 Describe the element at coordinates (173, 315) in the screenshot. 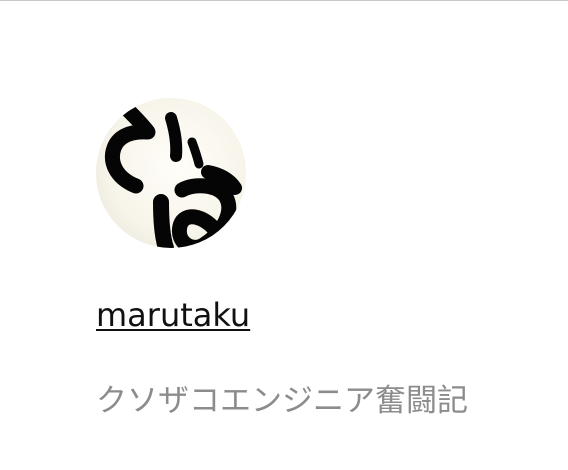

I see `username-link: marutaku` at that location.